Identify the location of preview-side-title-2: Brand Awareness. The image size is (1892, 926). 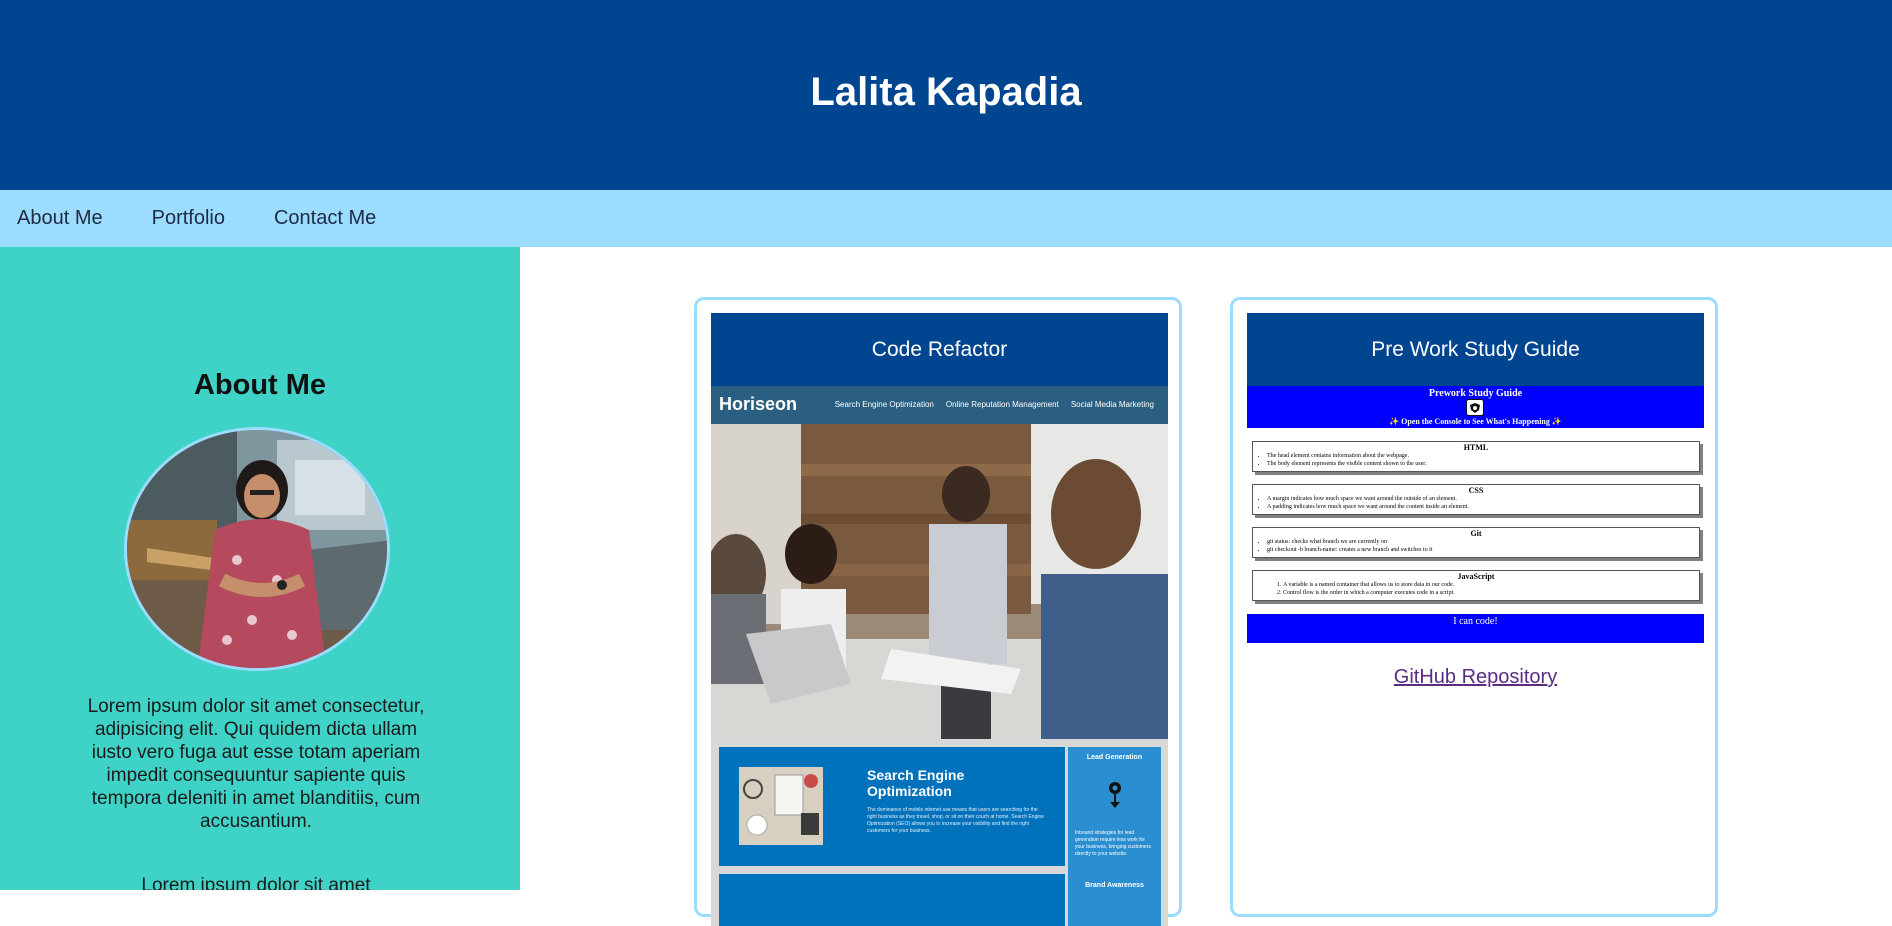
(1114, 885).